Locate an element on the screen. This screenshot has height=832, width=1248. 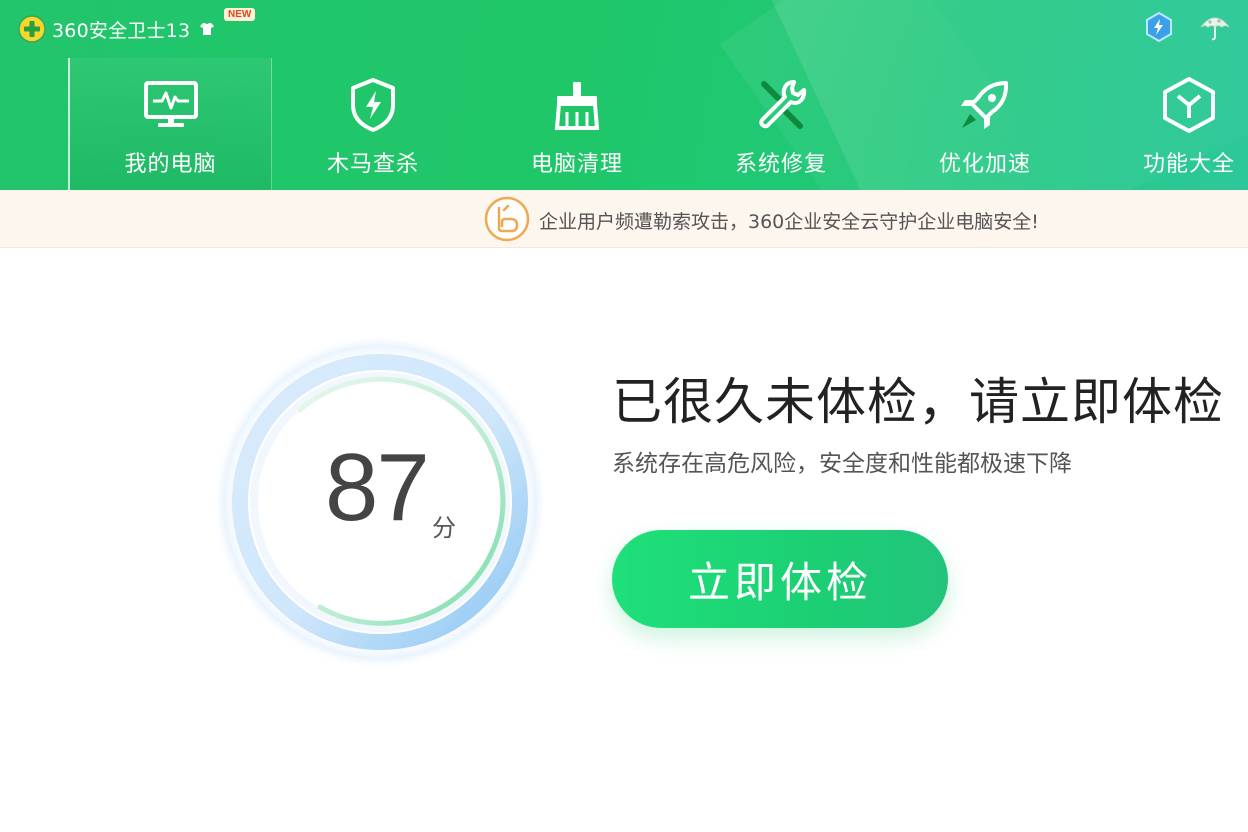
health-score-value: 87 is located at coordinates (377, 487).